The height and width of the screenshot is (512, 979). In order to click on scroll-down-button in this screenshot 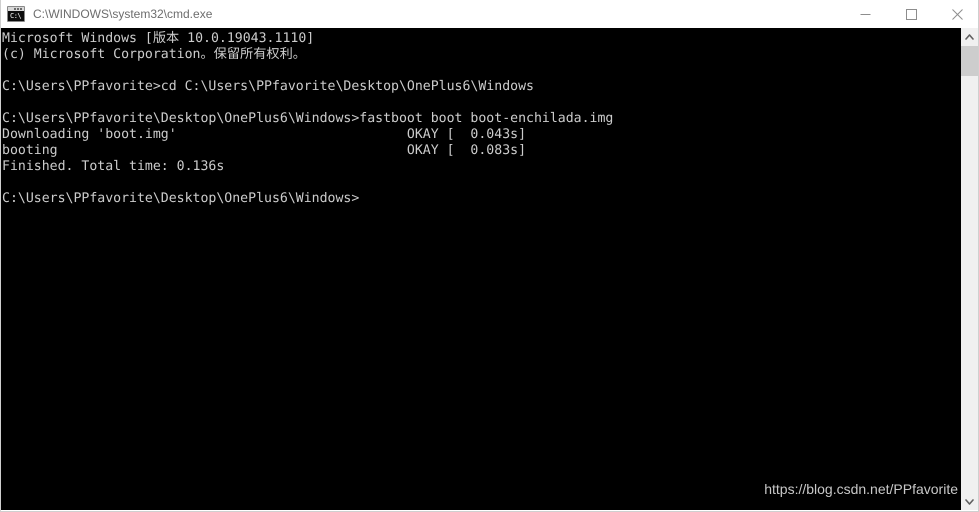, I will do `click(969, 501)`.